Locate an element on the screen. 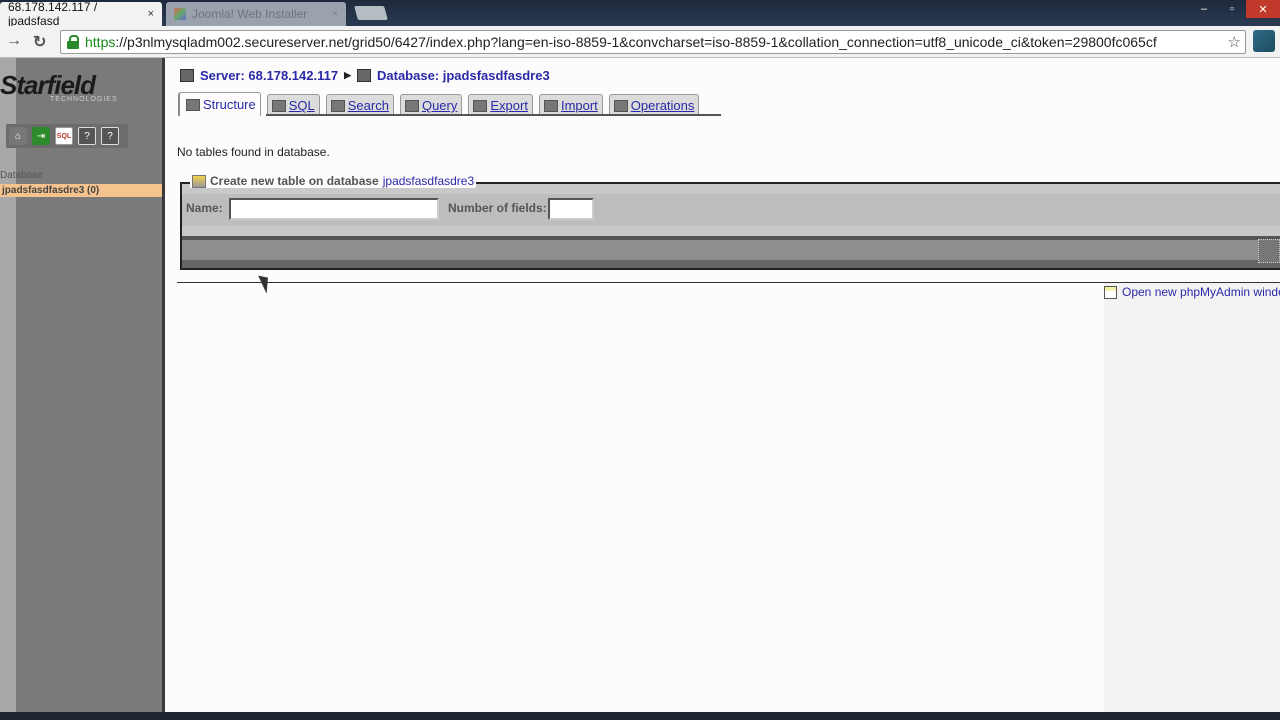 The width and height of the screenshot is (1280, 720). documentation-icon: ? is located at coordinates (110, 136).